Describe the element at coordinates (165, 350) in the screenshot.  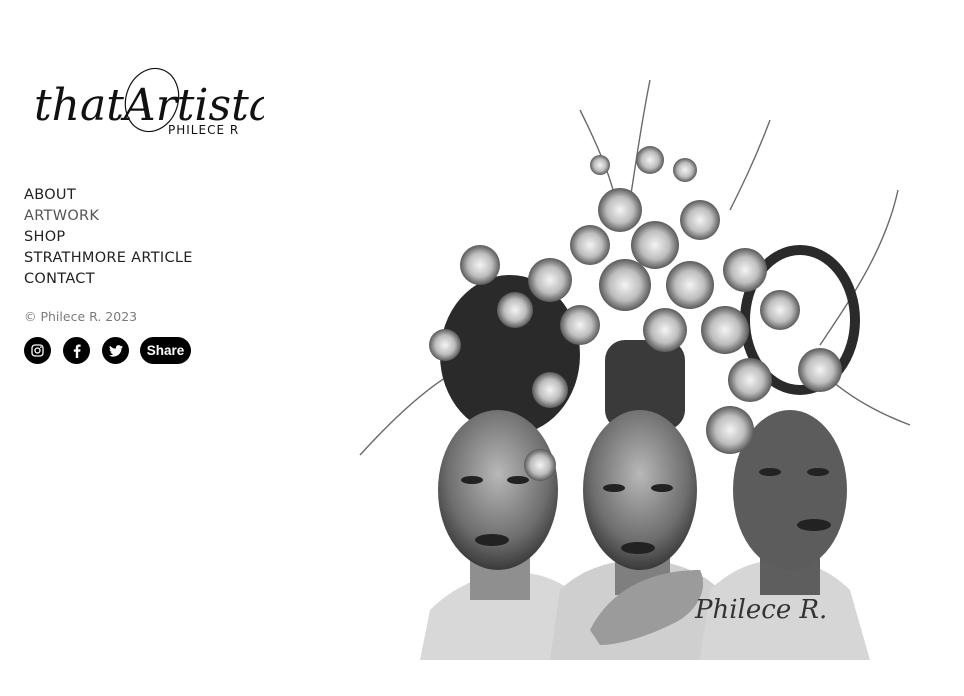
I see `share-button: Share` at that location.